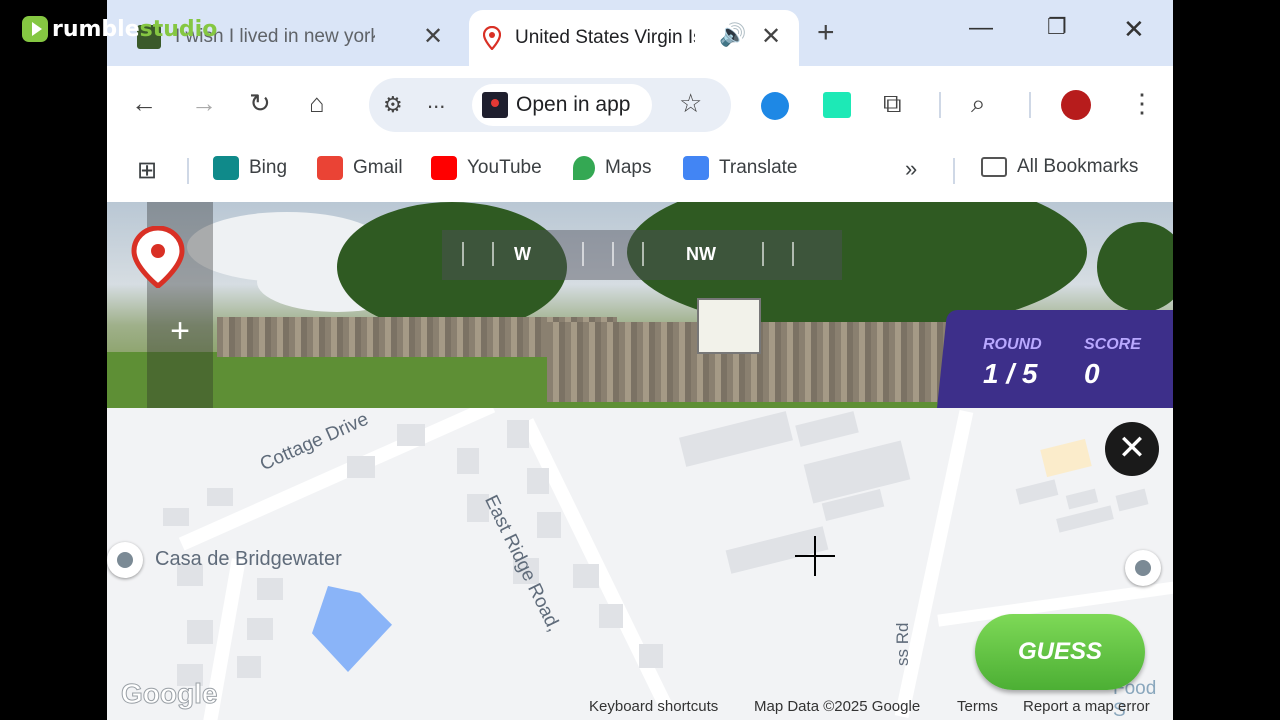 Image resolution: width=1280 pixels, height=720 pixels. I want to click on tab-active: United States Virgin Is 🔊 ✕, so click(634, 38).